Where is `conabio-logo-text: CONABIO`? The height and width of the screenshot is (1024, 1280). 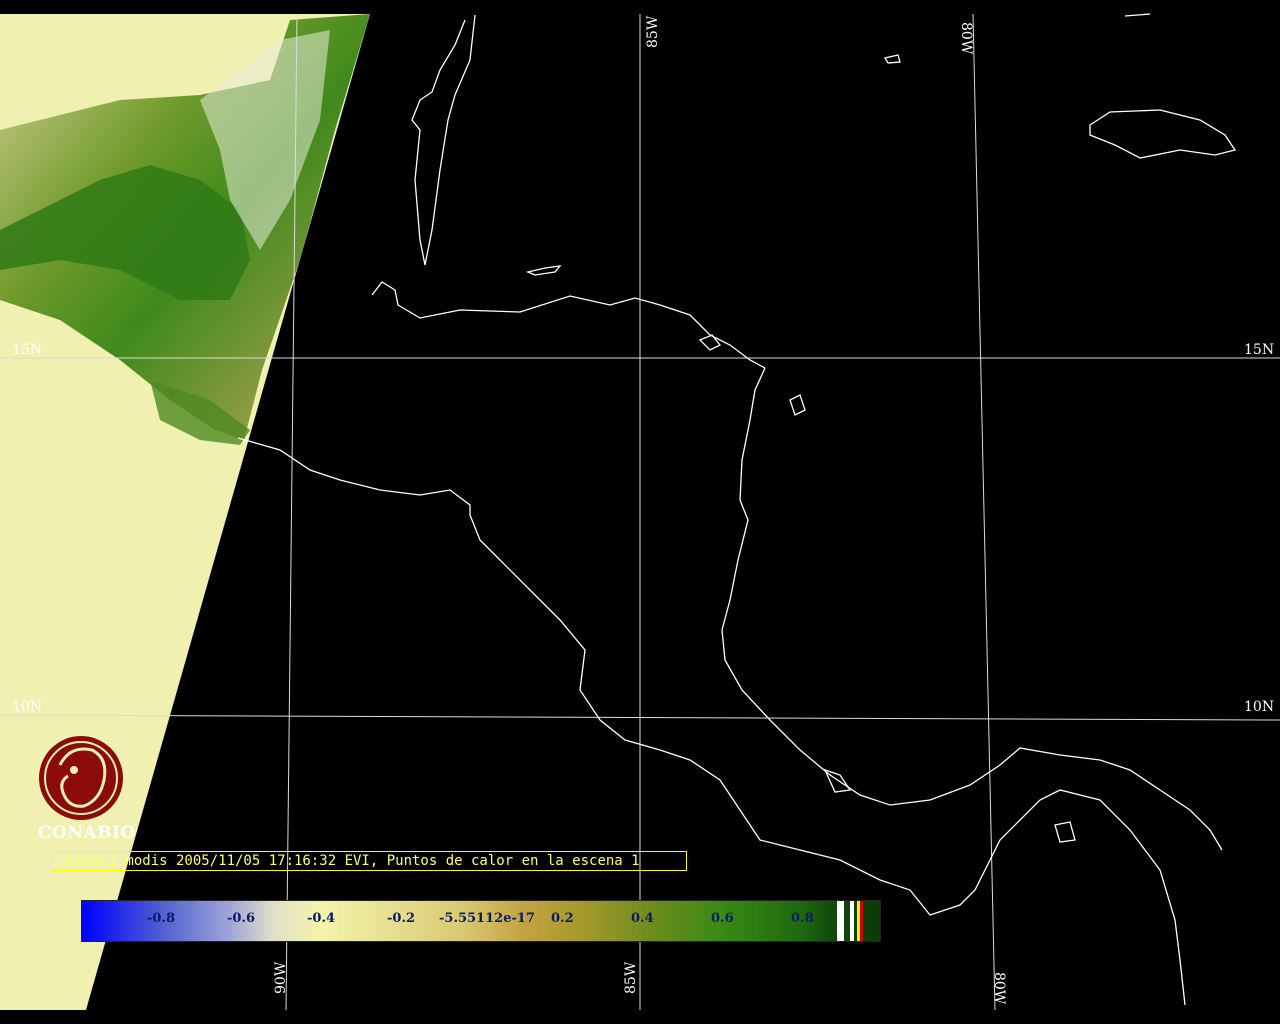
conabio-logo-text: CONABIO is located at coordinates (87, 833).